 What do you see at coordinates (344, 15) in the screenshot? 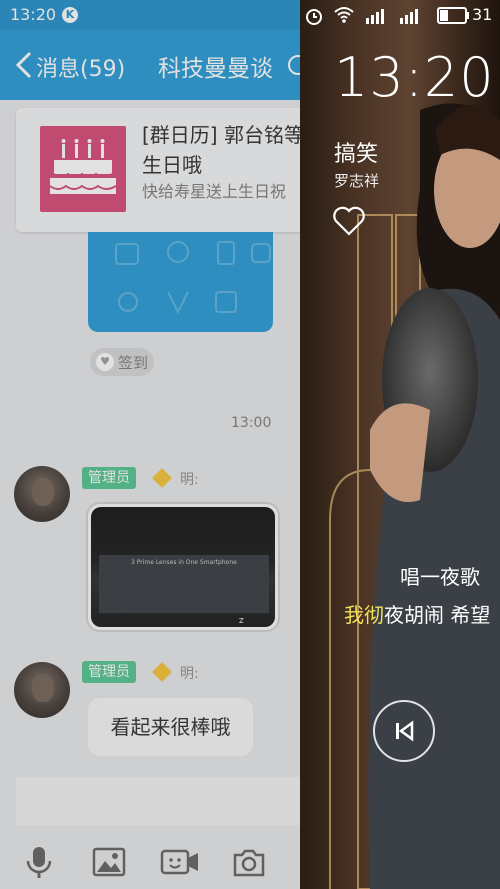
I see `wifi-icon` at bounding box center [344, 15].